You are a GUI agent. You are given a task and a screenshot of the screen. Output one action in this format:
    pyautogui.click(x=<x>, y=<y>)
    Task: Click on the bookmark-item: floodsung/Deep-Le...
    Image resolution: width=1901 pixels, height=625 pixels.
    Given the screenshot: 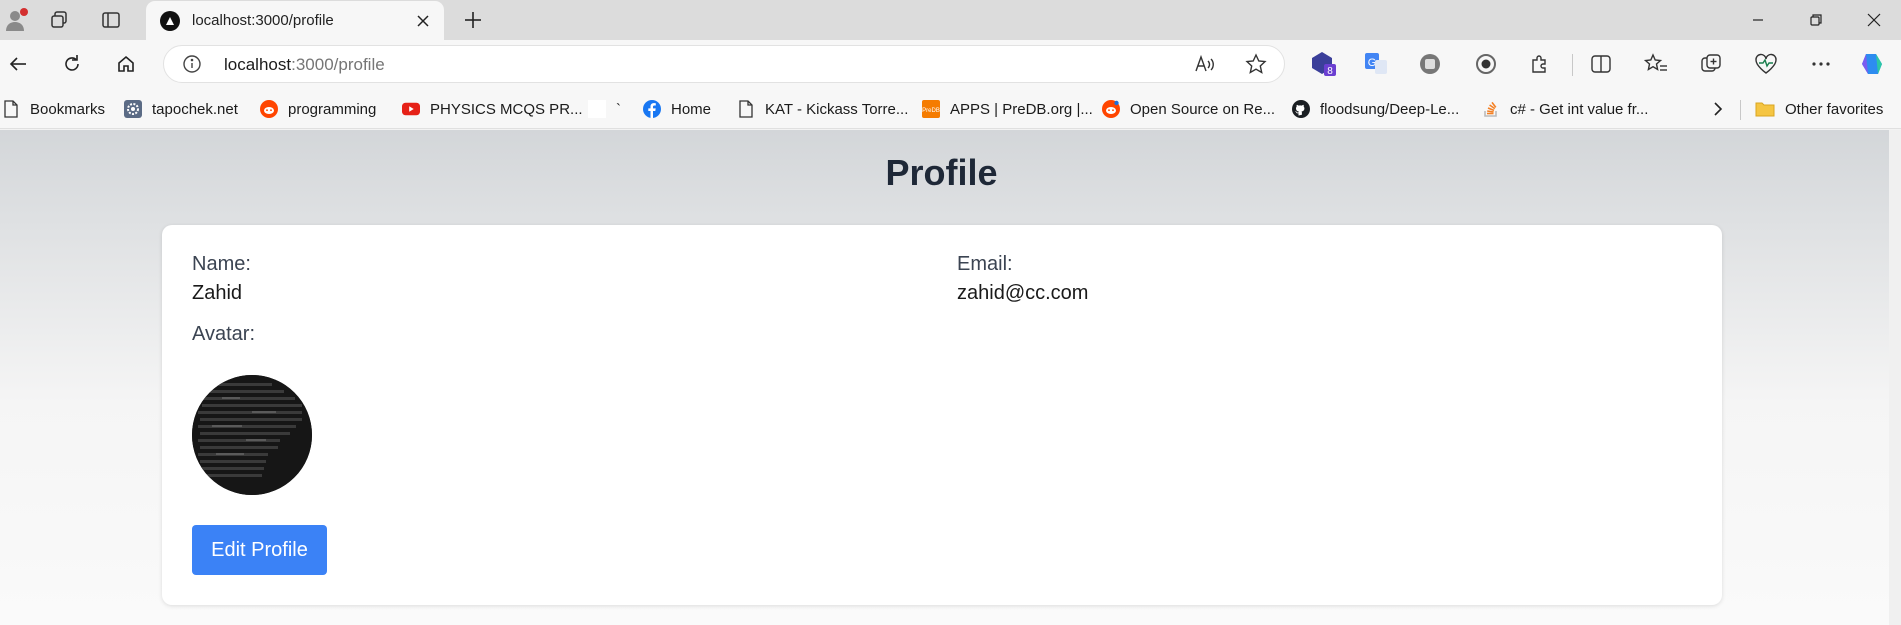 What is the action you would take?
    pyautogui.click(x=1375, y=109)
    